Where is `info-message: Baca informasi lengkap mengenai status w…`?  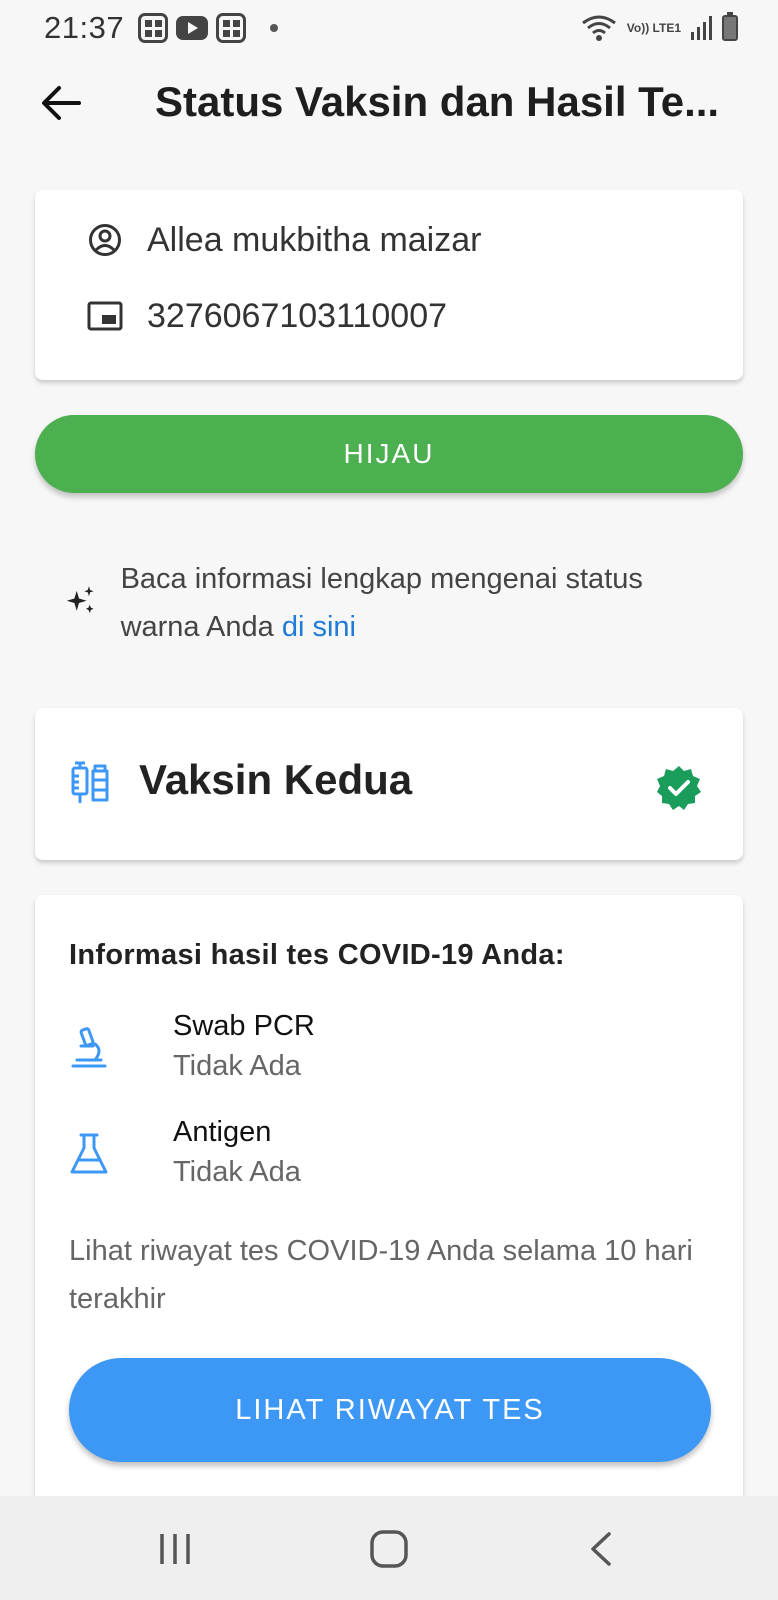
info-message: Baca informasi lengkap mengenai status w… is located at coordinates (381, 603).